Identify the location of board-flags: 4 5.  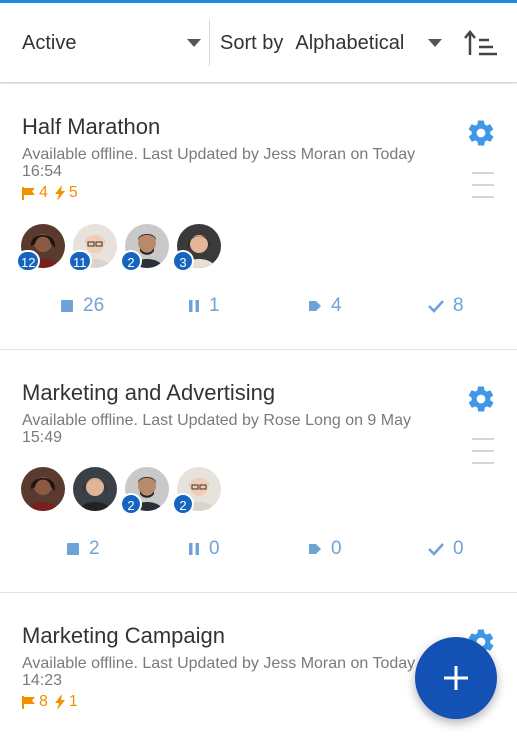
(50, 193).